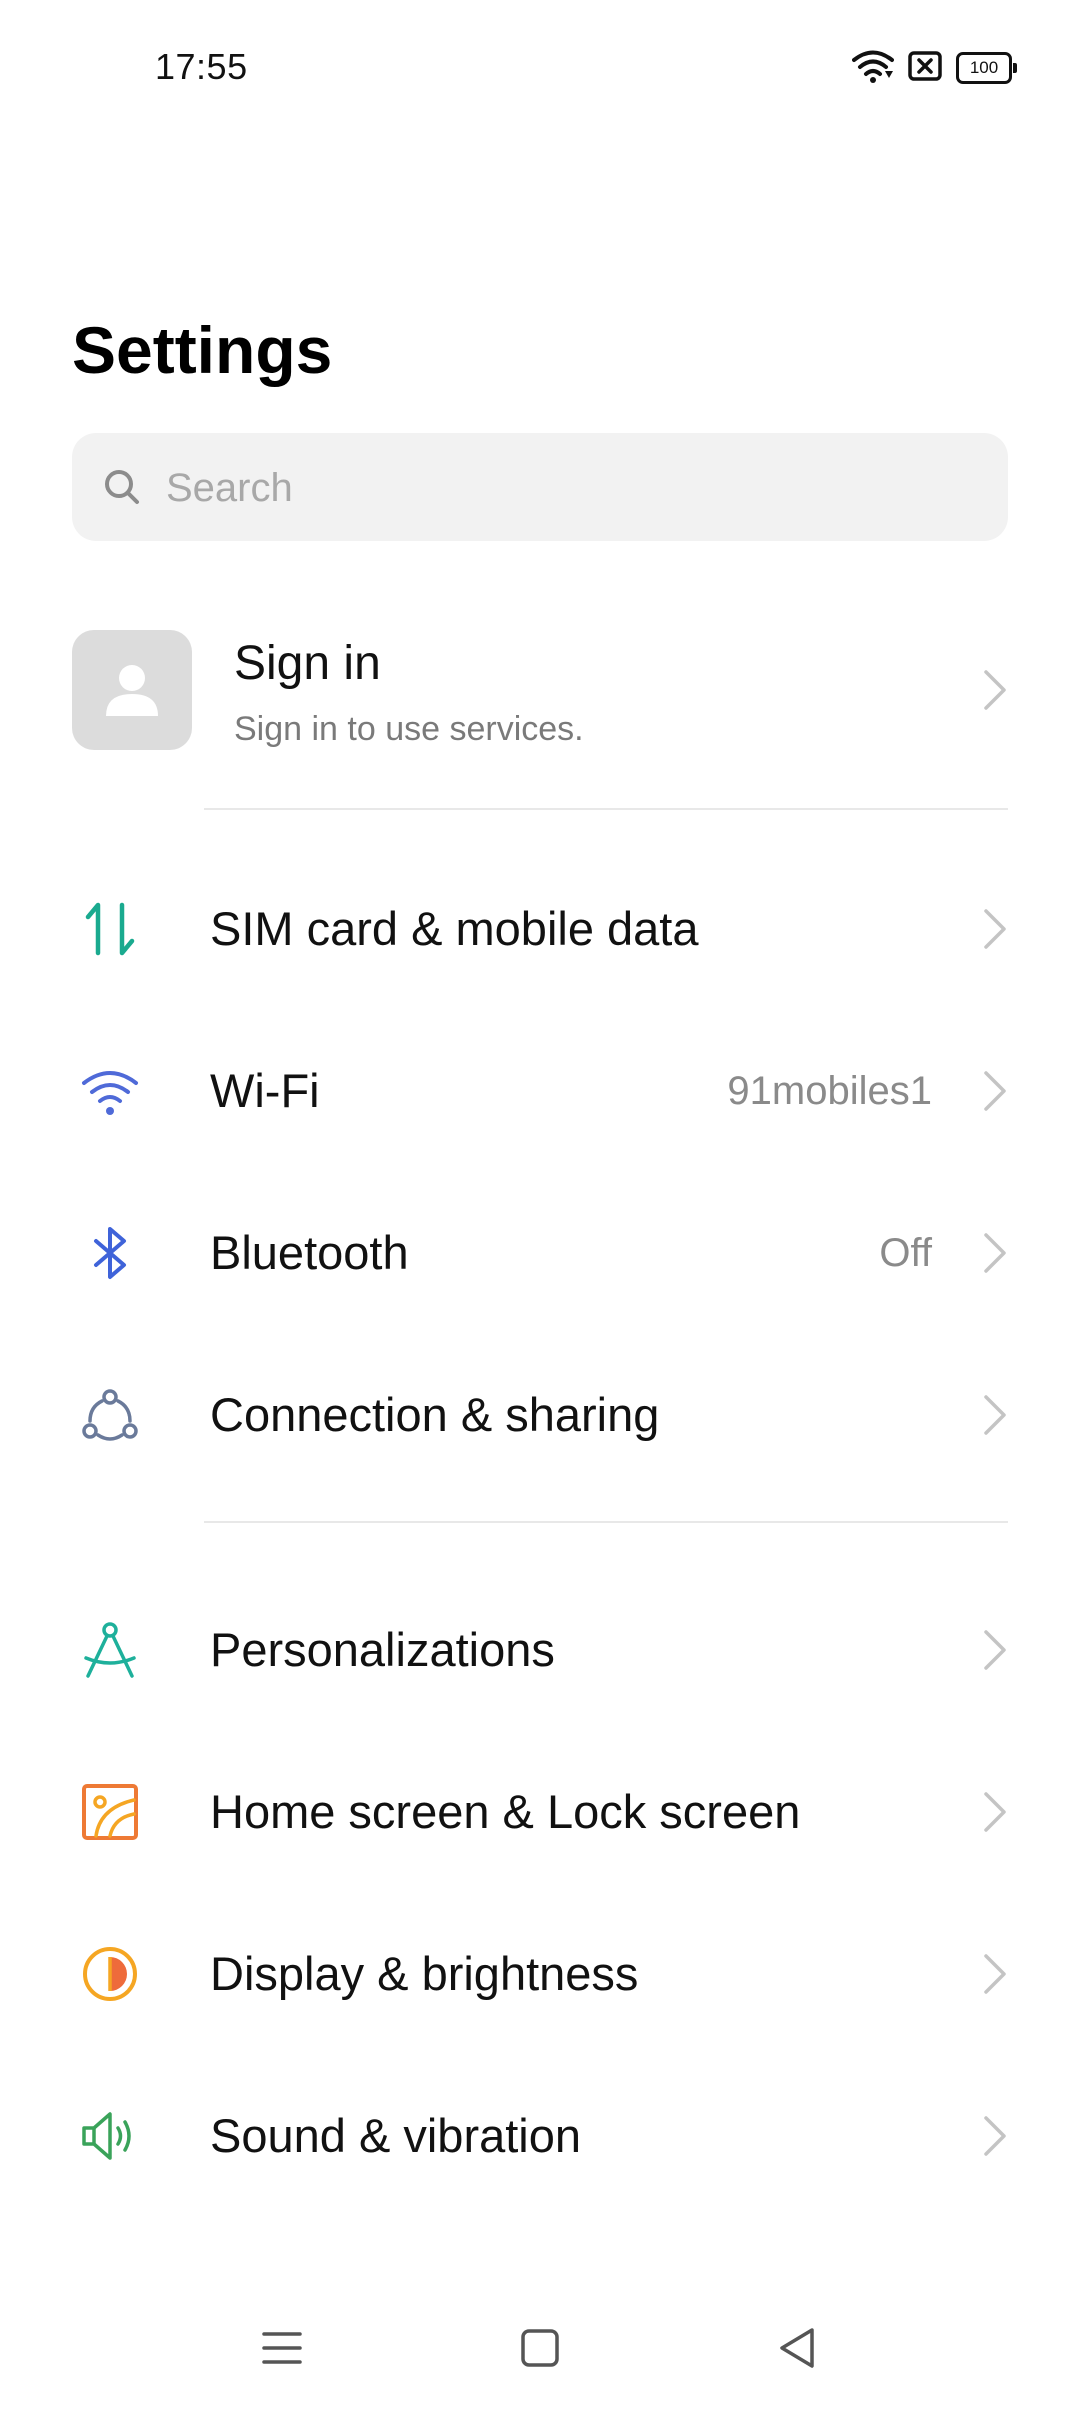 The image size is (1080, 2412). Describe the element at coordinates (382, 1649) in the screenshot. I see `settings-item-label: Personalizations` at that location.